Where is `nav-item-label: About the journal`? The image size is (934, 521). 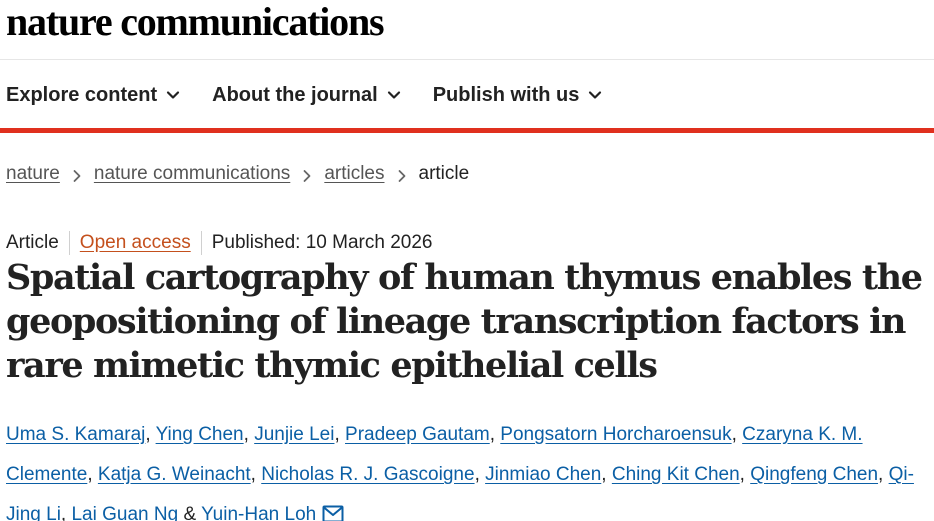
nav-item-label: About the journal is located at coordinates (295, 94).